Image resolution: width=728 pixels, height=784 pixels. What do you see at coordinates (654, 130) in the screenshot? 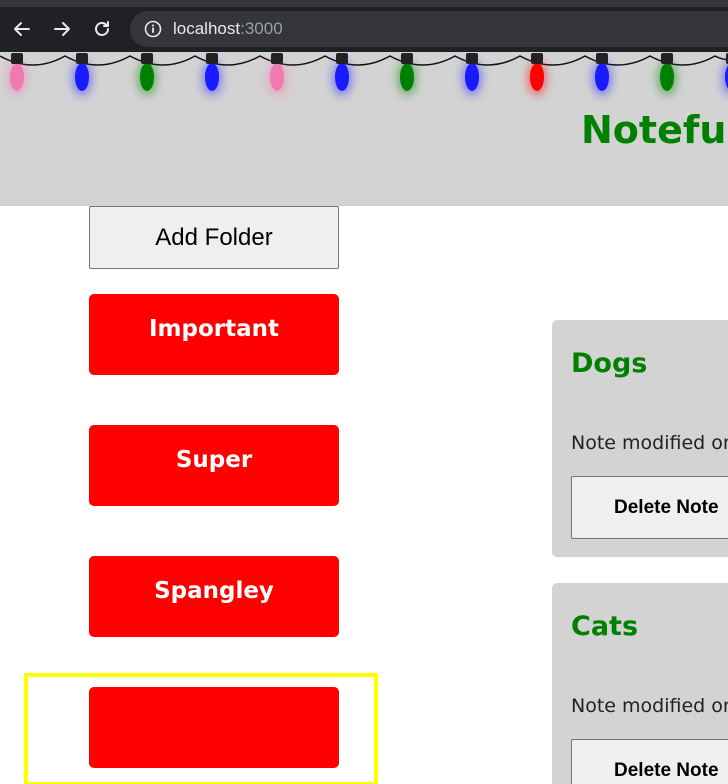
I see `site-title: Noteful` at bounding box center [654, 130].